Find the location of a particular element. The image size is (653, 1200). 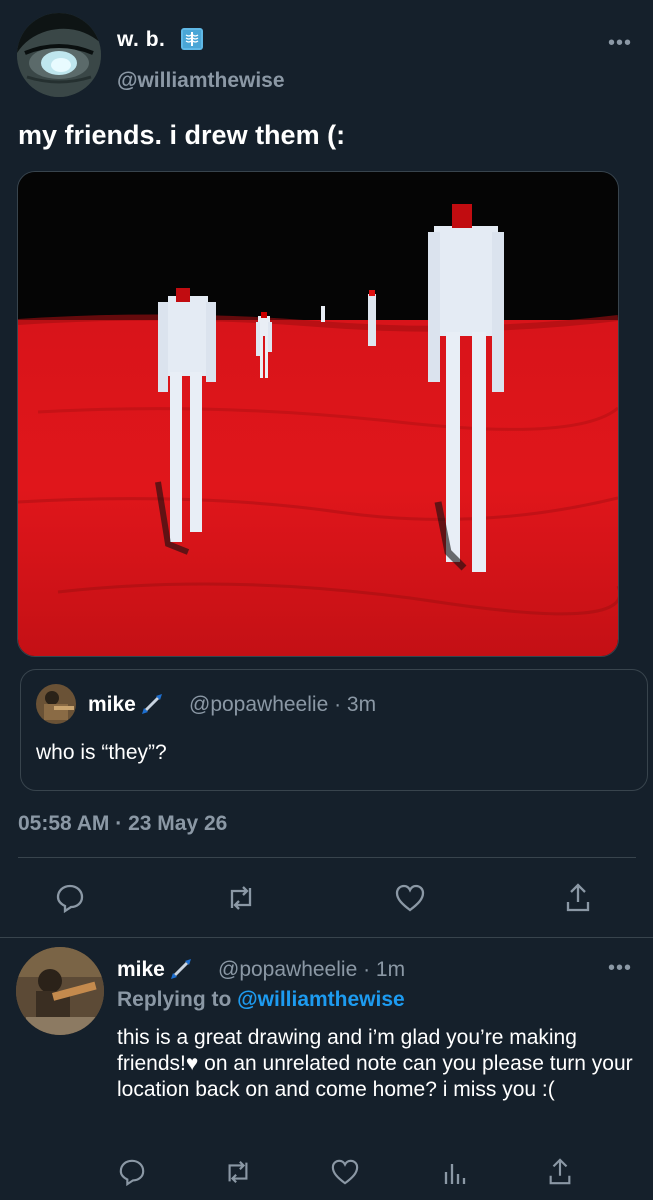

analytics-icon is located at coordinates (454, 1172).